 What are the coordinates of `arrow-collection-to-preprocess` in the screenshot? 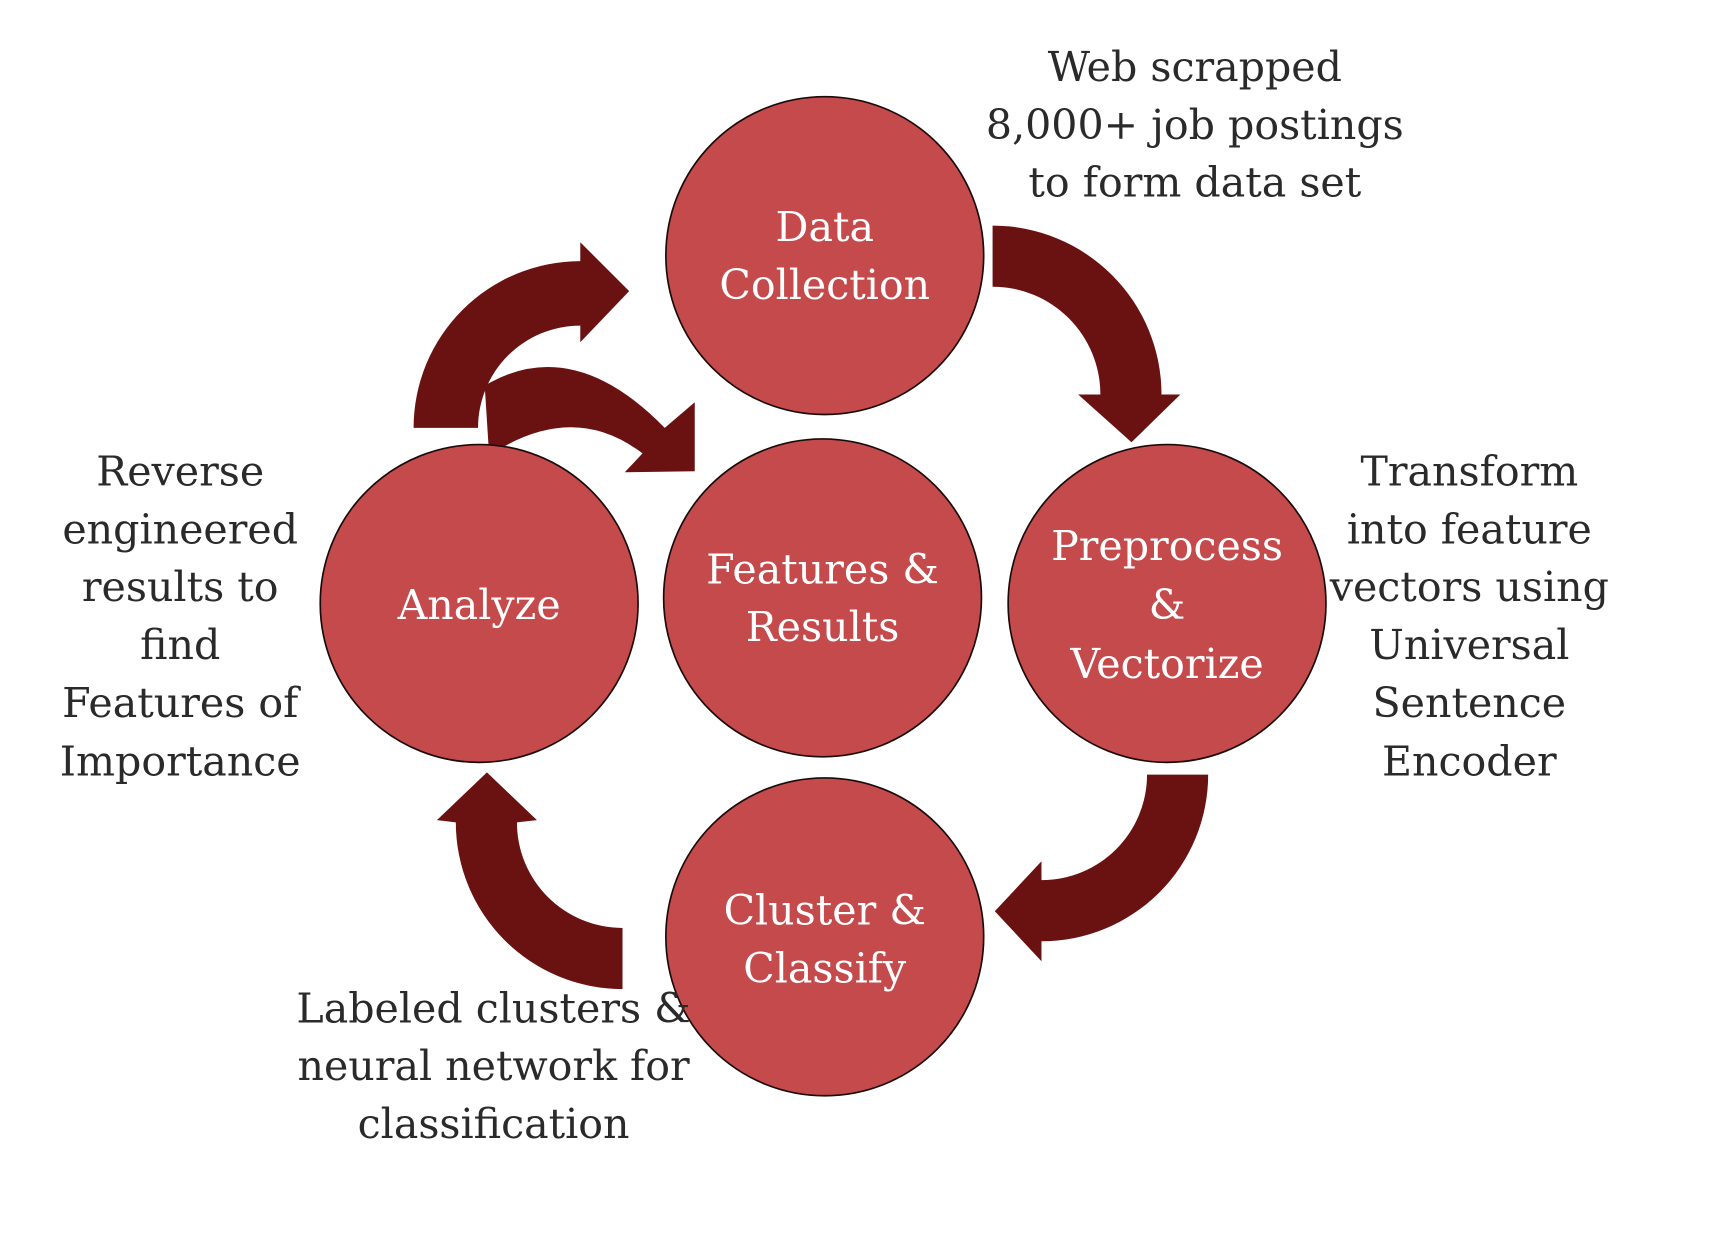 It's located at (1086, 334).